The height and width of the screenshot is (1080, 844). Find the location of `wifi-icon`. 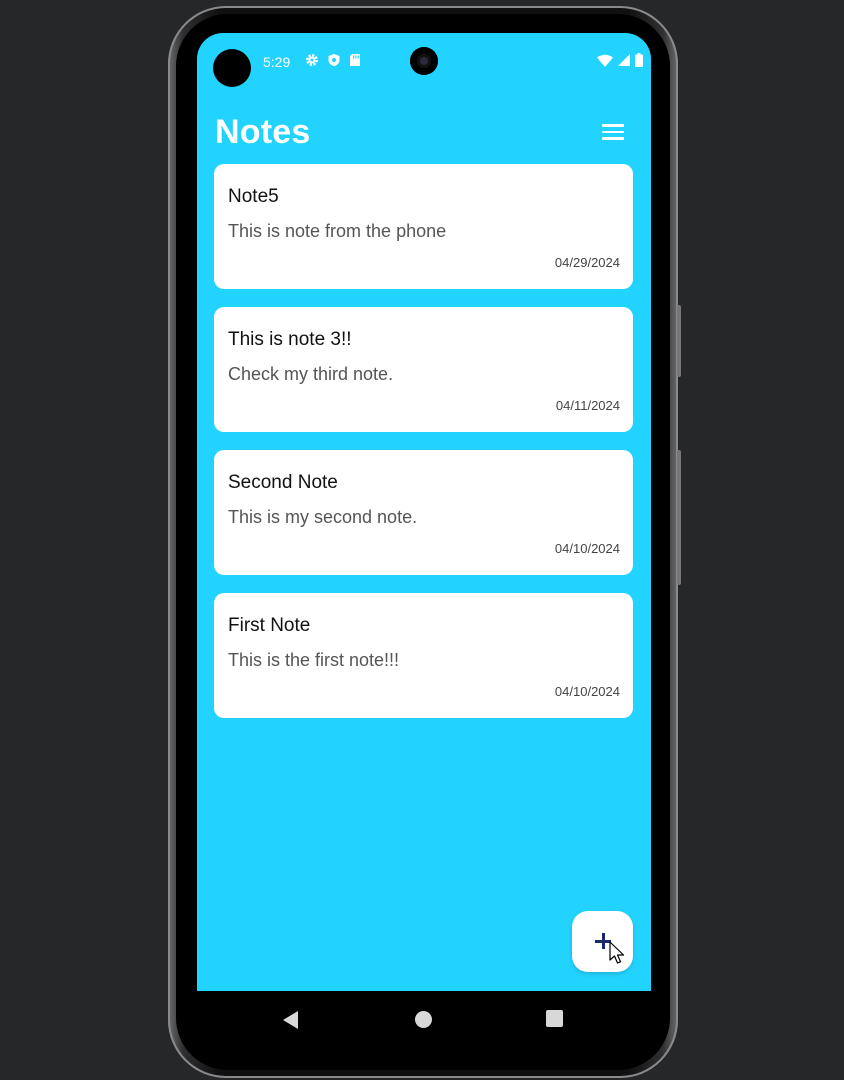

wifi-icon is located at coordinates (605, 60).